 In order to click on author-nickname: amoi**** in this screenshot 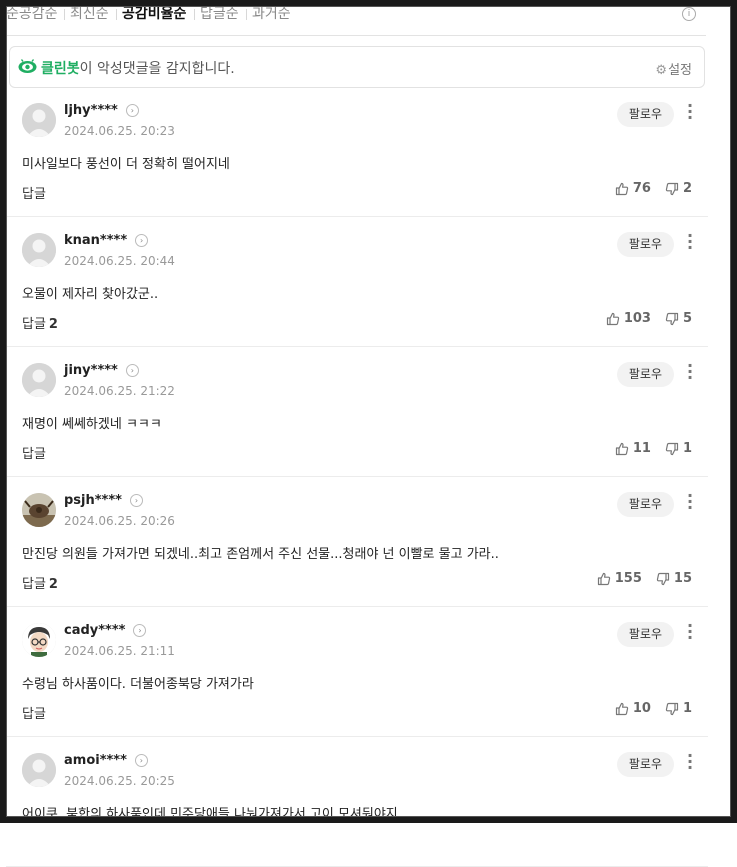, I will do `click(95, 760)`.